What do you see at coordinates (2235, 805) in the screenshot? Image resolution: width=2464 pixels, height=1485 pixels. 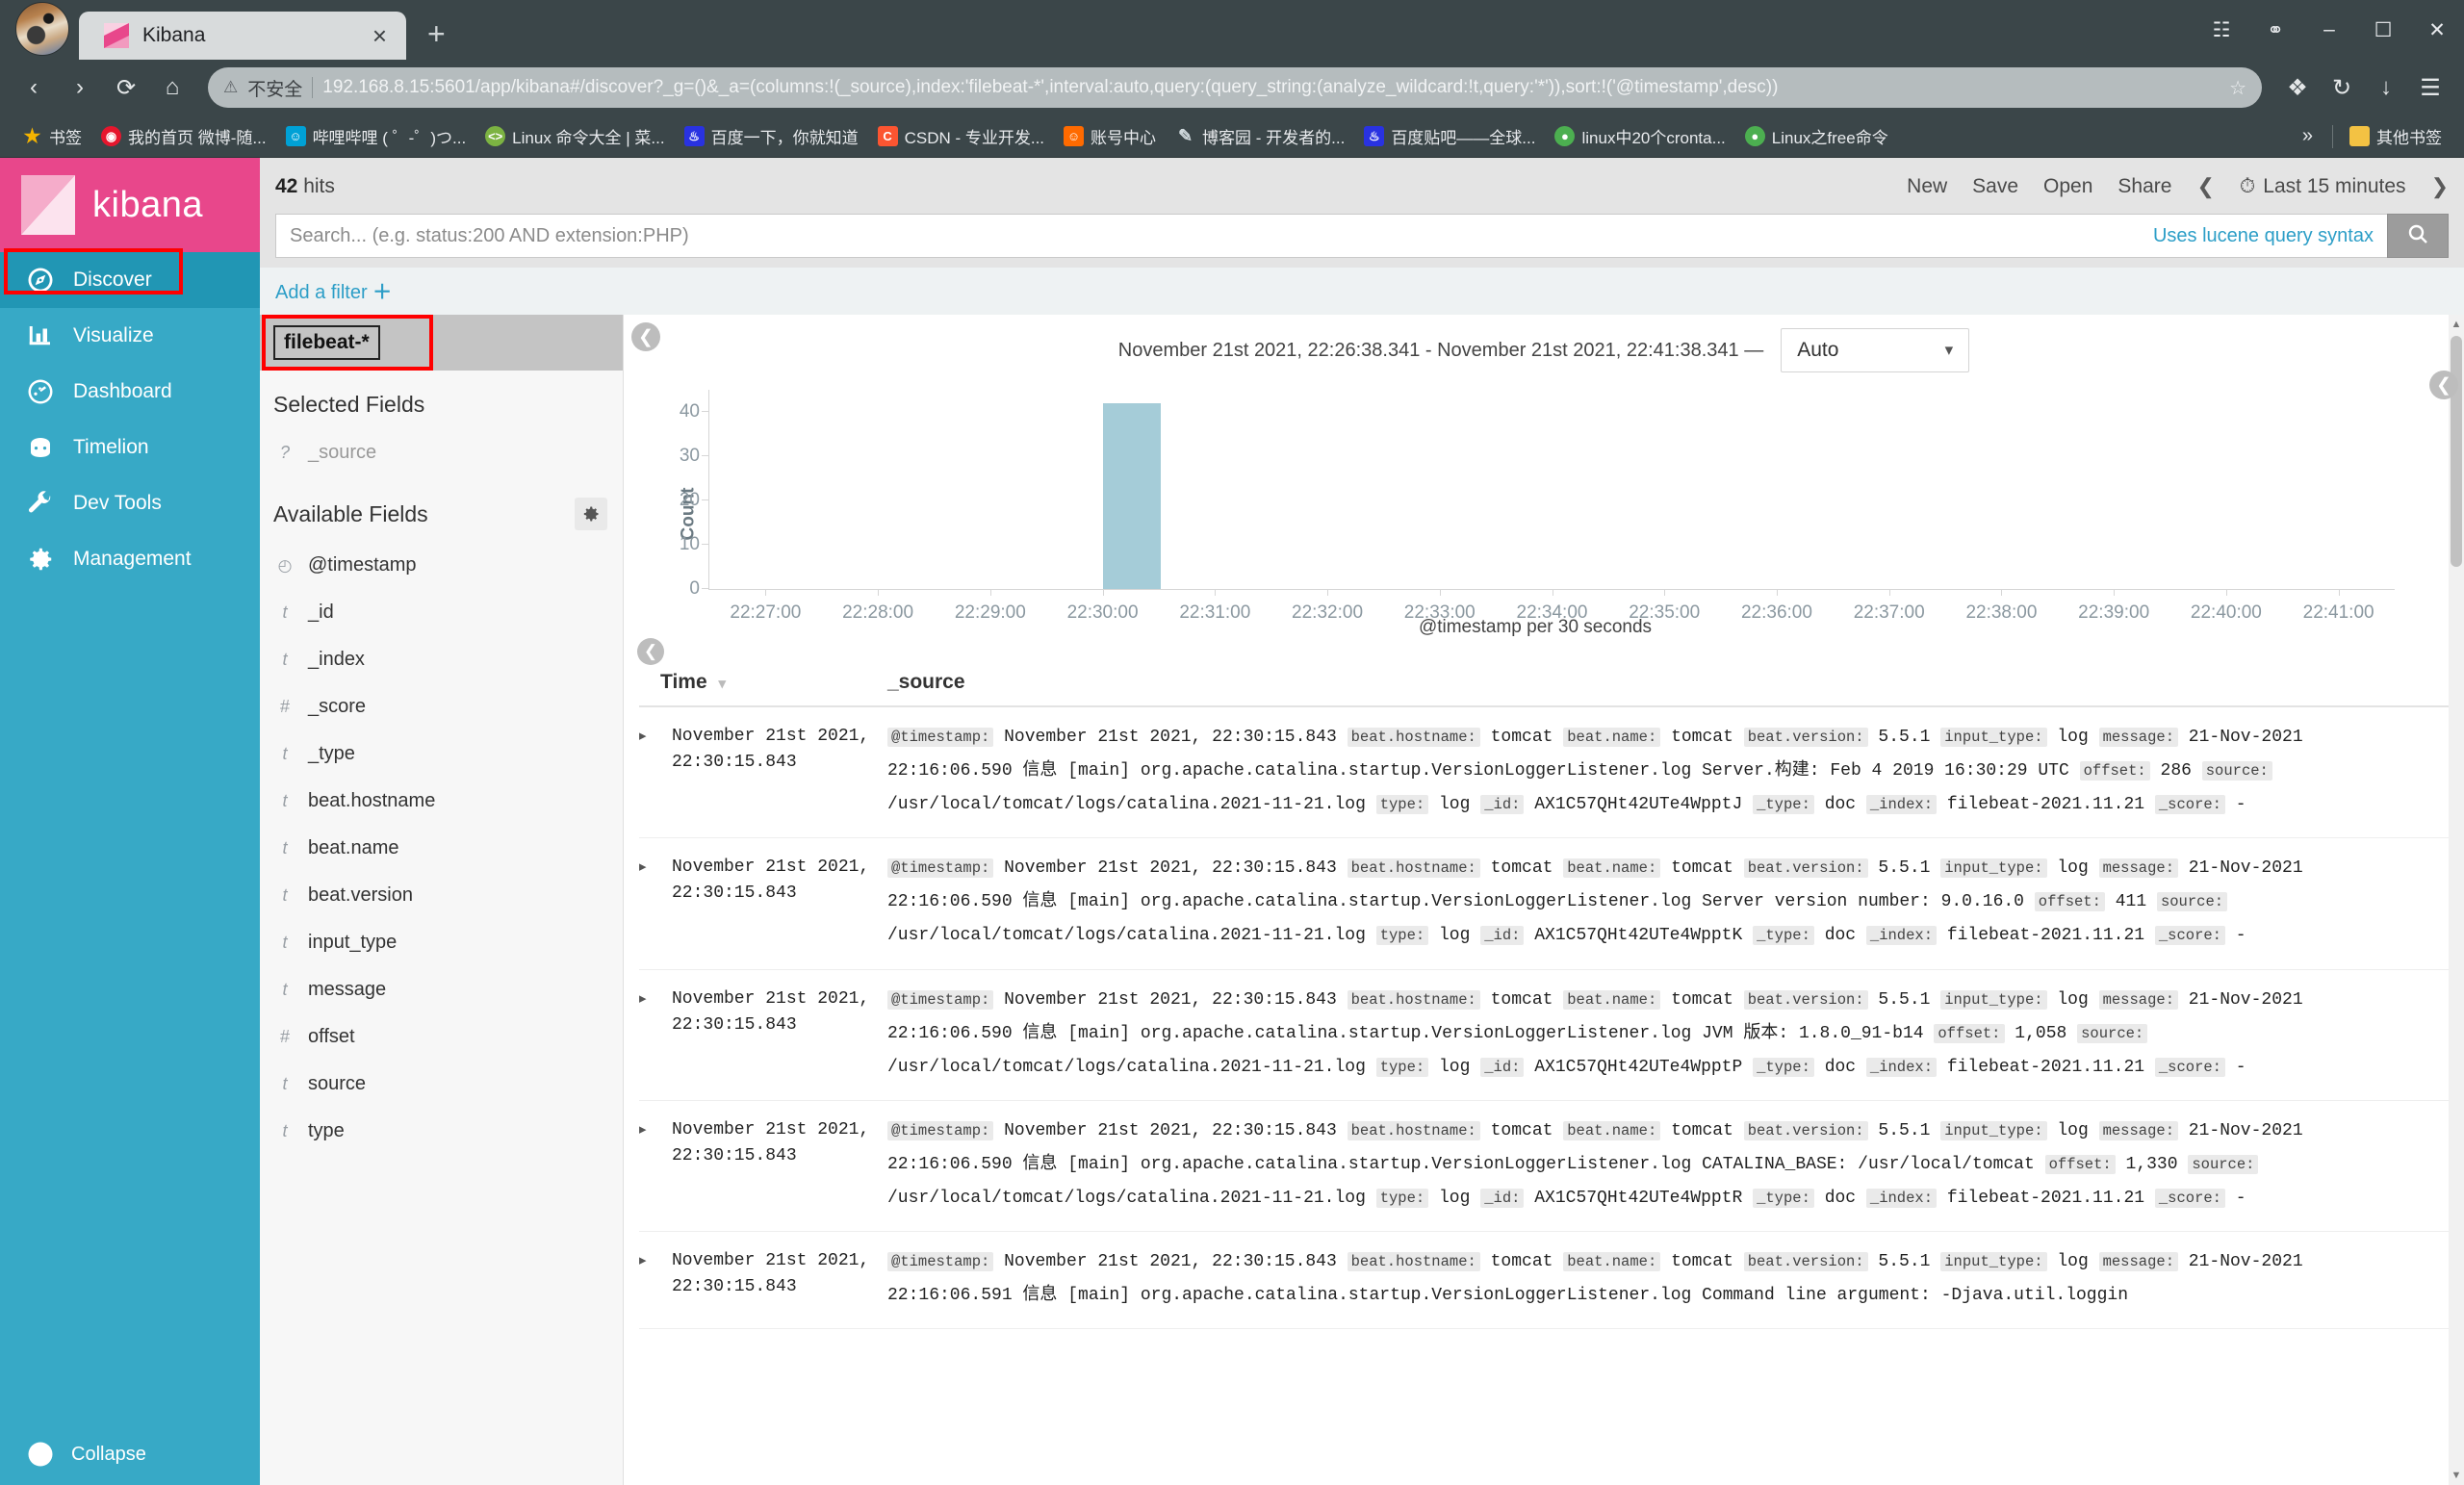 I see `source-field-value: -` at bounding box center [2235, 805].